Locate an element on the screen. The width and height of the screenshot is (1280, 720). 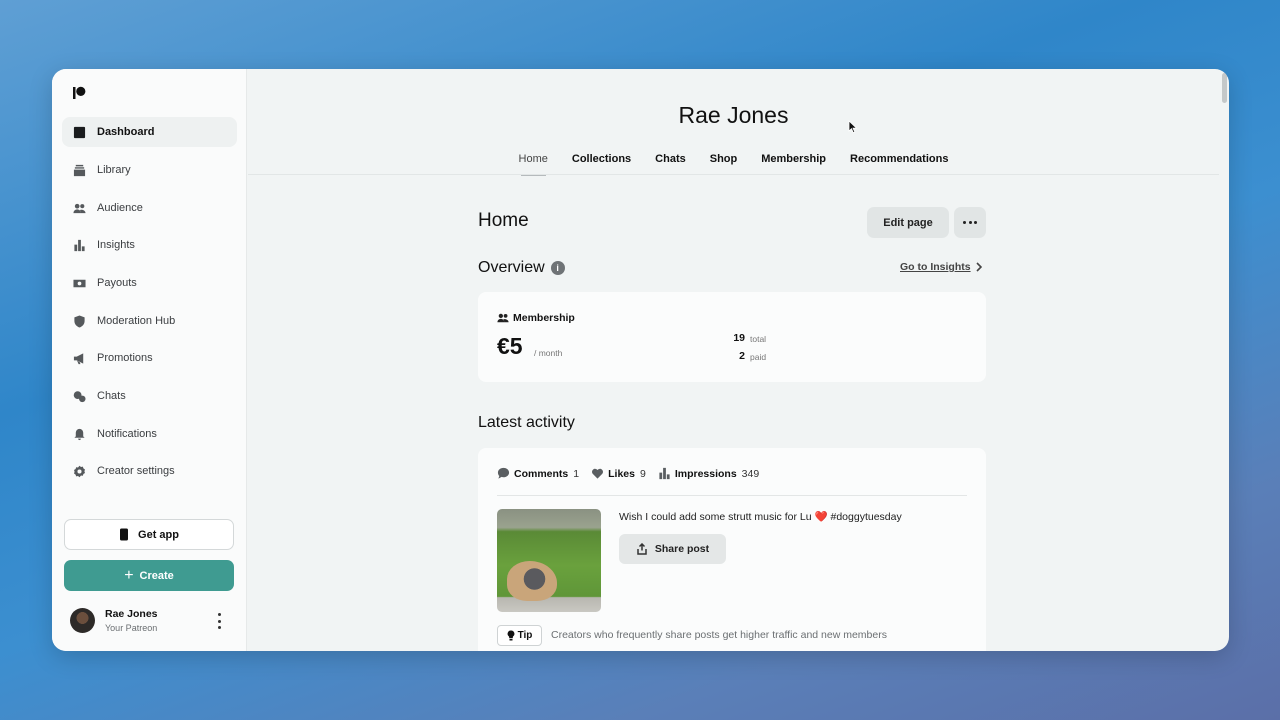
comments-stat: Comments 1 is located at coordinates (538, 473).